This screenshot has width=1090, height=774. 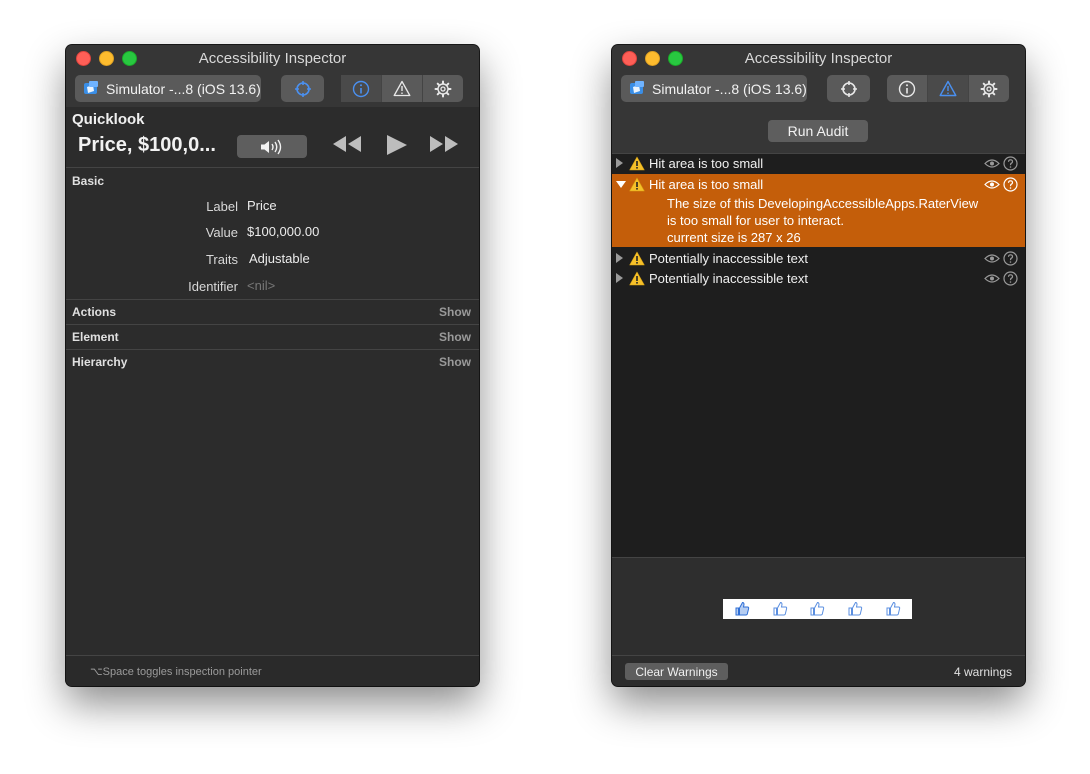 I want to click on footer-note: ⌥Space toggles inspection pointer, so click(x=176, y=672).